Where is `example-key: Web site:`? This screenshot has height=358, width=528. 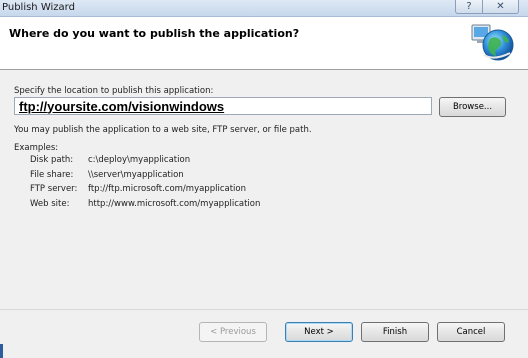 example-key: Web site: is located at coordinates (50, 204).